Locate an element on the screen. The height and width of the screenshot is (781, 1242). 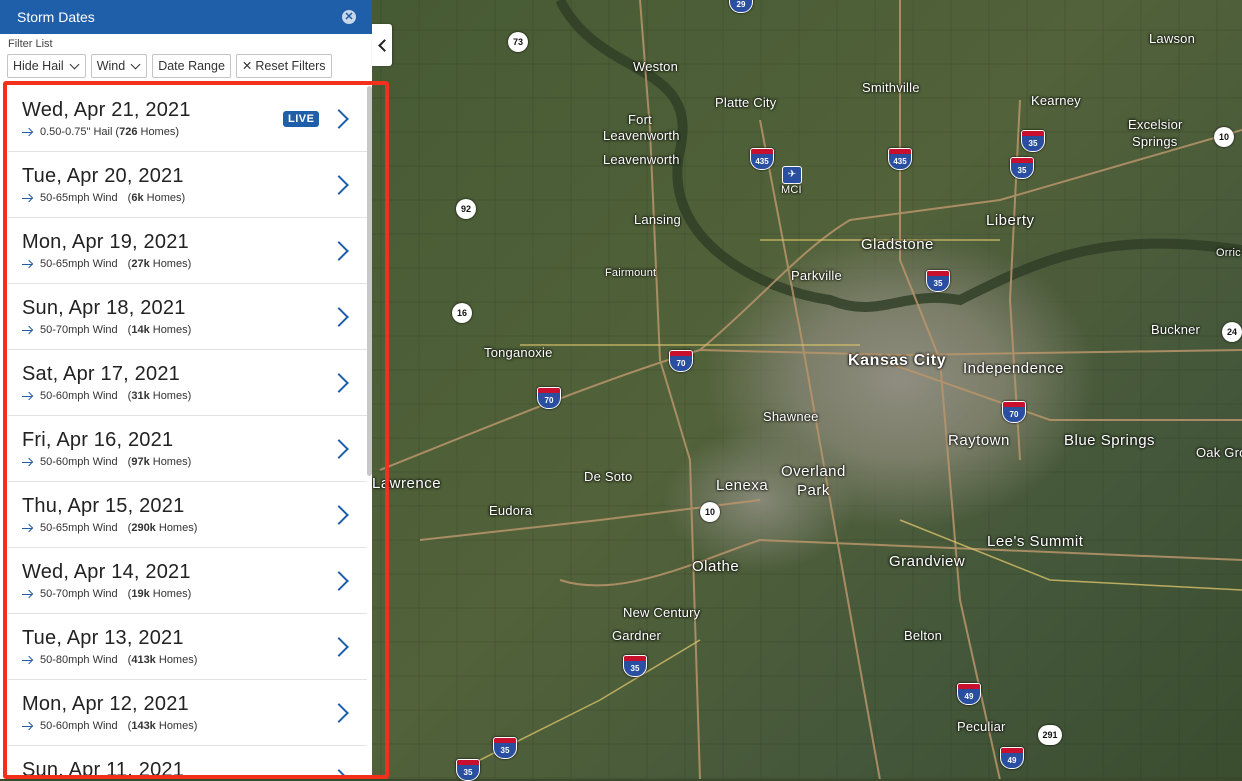
homes-count: (27k Homes) is located at coordinates (159, 264).